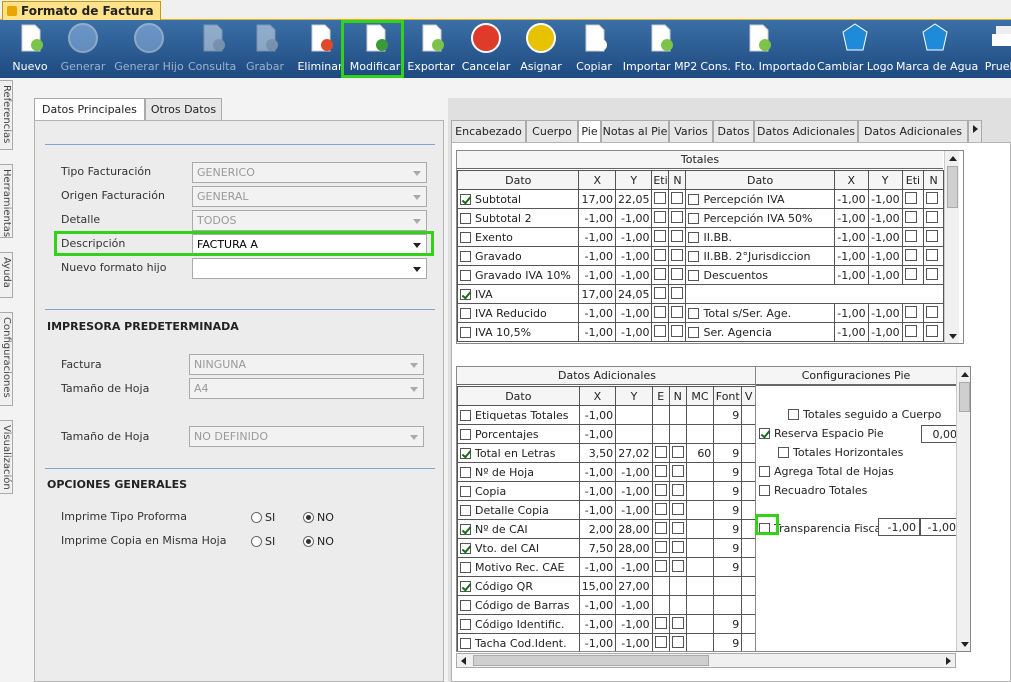 This screenshot has height=682, width=1011. Describe the element at coordinates (840, 452) in the screenshot. I see `totales-horizontales-checkbox: Totales Horizontales` at that location.